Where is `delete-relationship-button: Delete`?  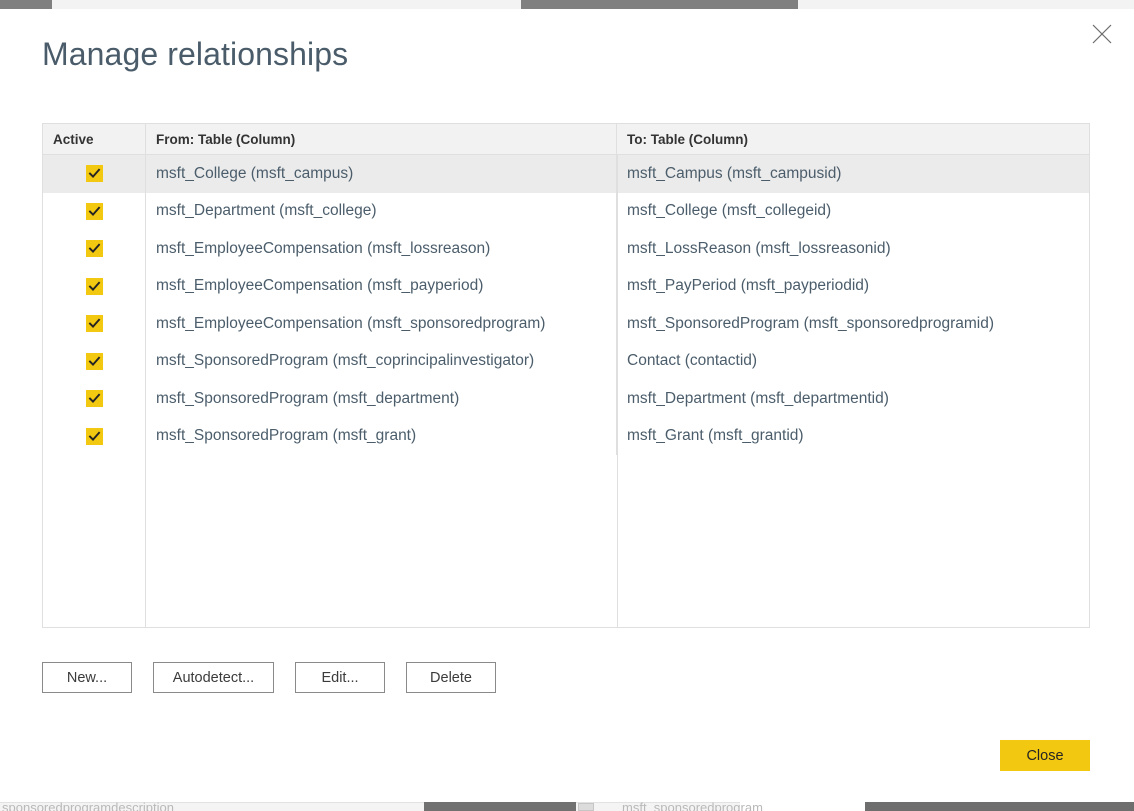
delete-relationship-button: Delete is located at coordinates (451, 677).